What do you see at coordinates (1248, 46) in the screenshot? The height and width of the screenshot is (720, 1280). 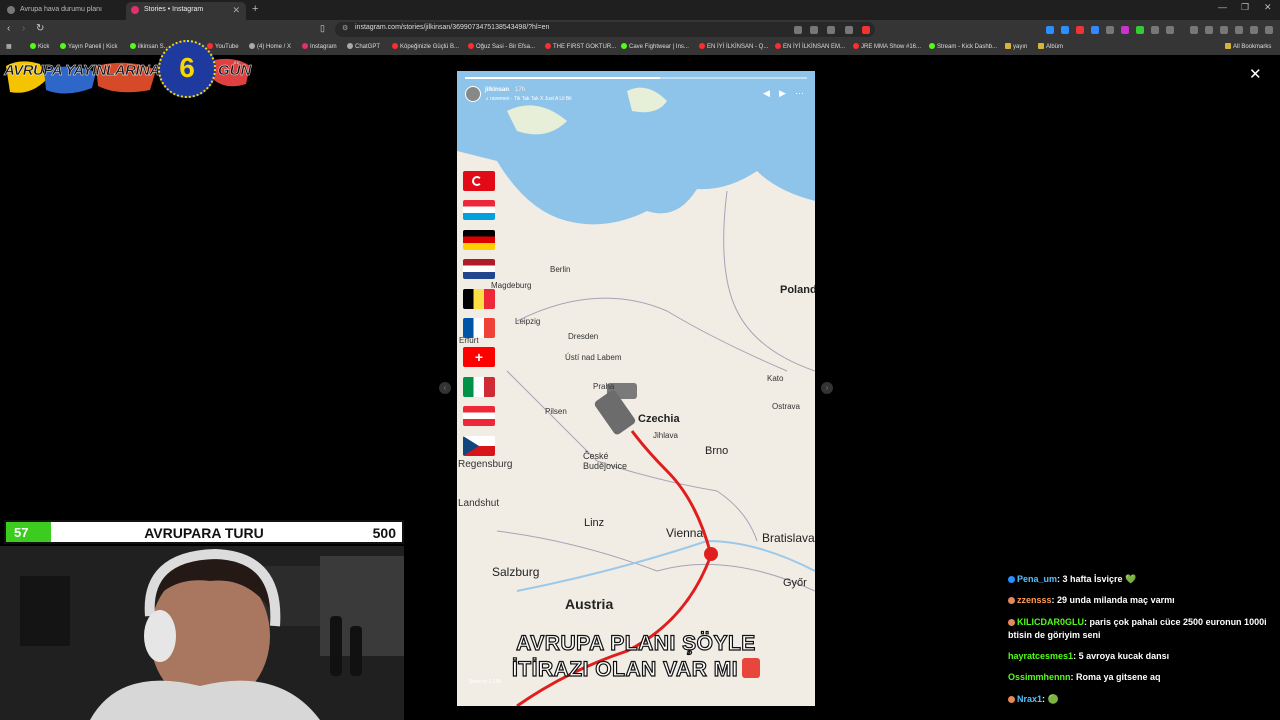 I see `all-bookmarks: All Bookmarks` at bounding box center [1248, 46].